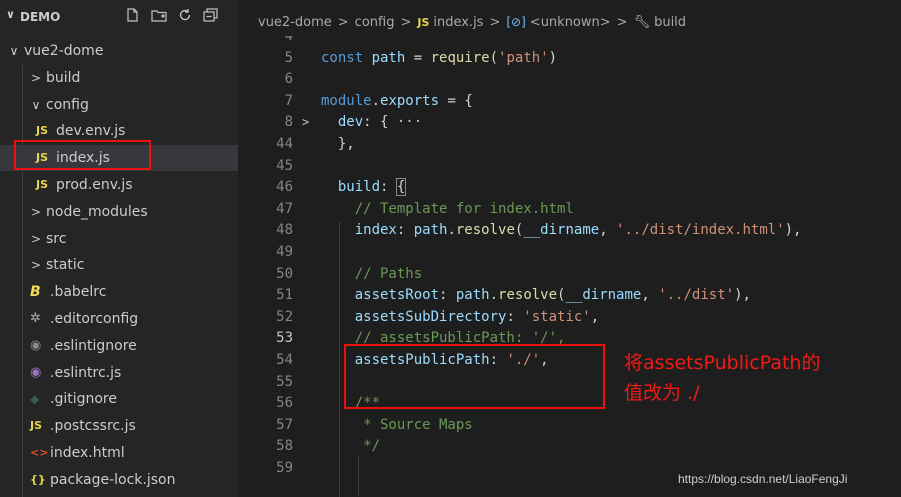 This screenshot has height=497, width=901. What do you see at coordinates (119, 292) in the screenshot?
I see `tree-item: B .babelrc` at bounding box center [119, 292].